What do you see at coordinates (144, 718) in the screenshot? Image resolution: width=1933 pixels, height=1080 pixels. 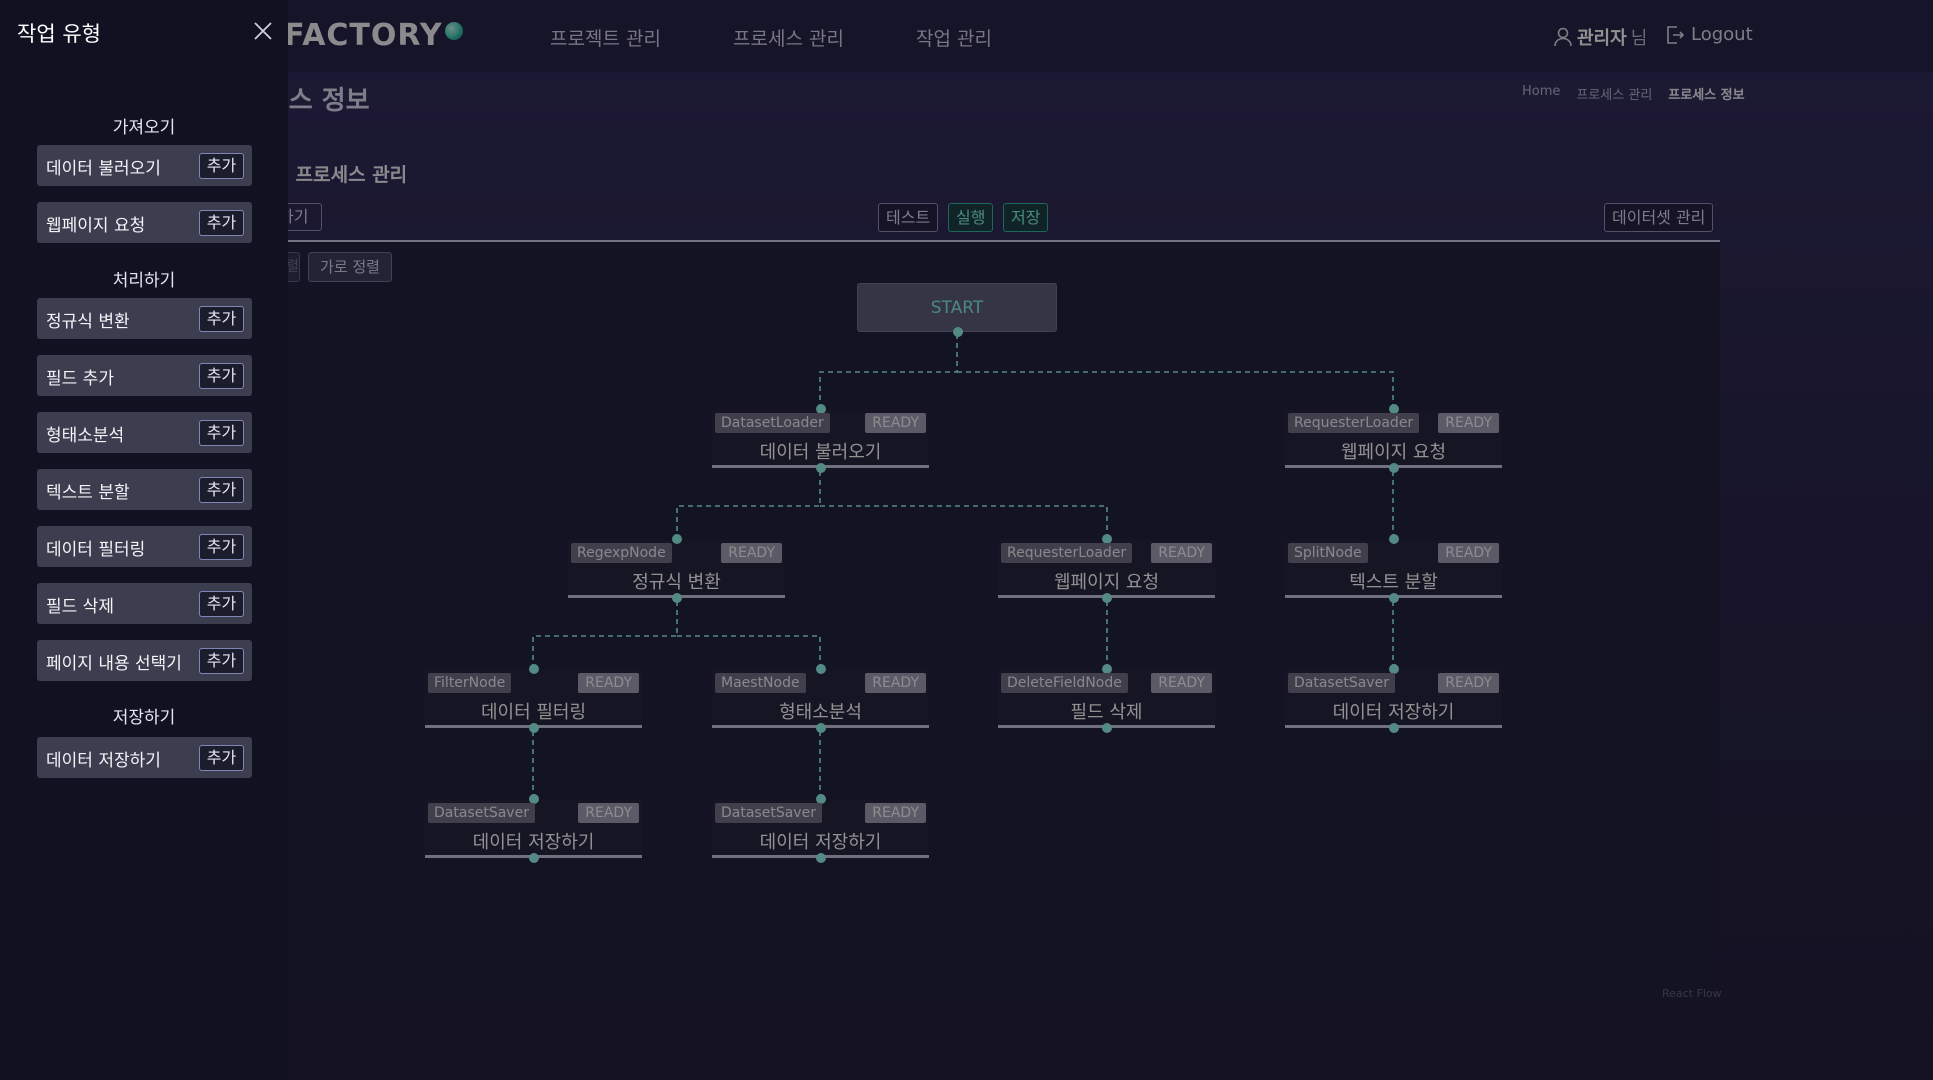 I see `category-save: 저장하기` at bounding box center [144, 718].